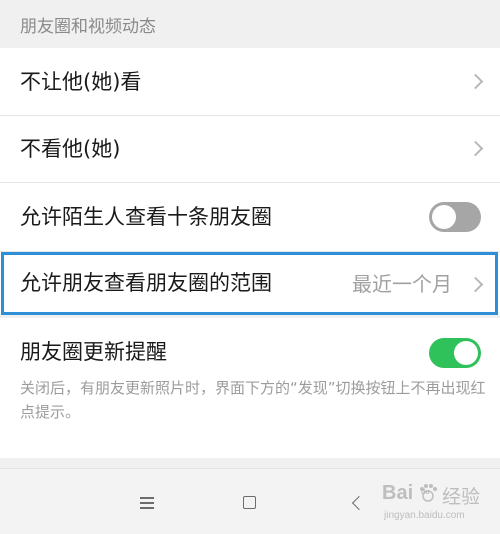 The image size is (500, 534). Describe the element at coordinates (250, 81) in the screenshot. I see `hide-from-row: 不让他(她)看` at that location.